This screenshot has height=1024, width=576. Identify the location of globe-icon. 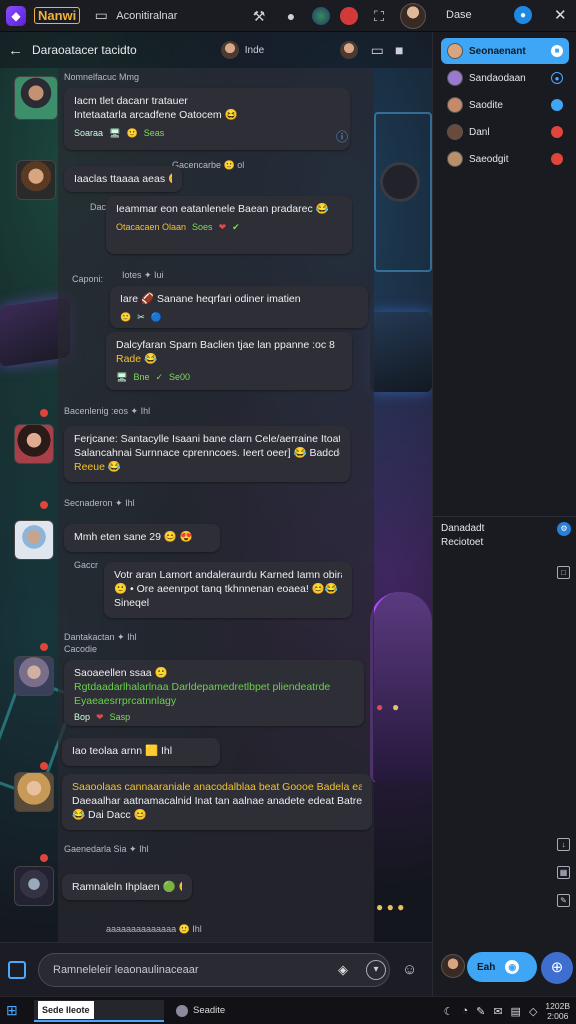
(321, 16).